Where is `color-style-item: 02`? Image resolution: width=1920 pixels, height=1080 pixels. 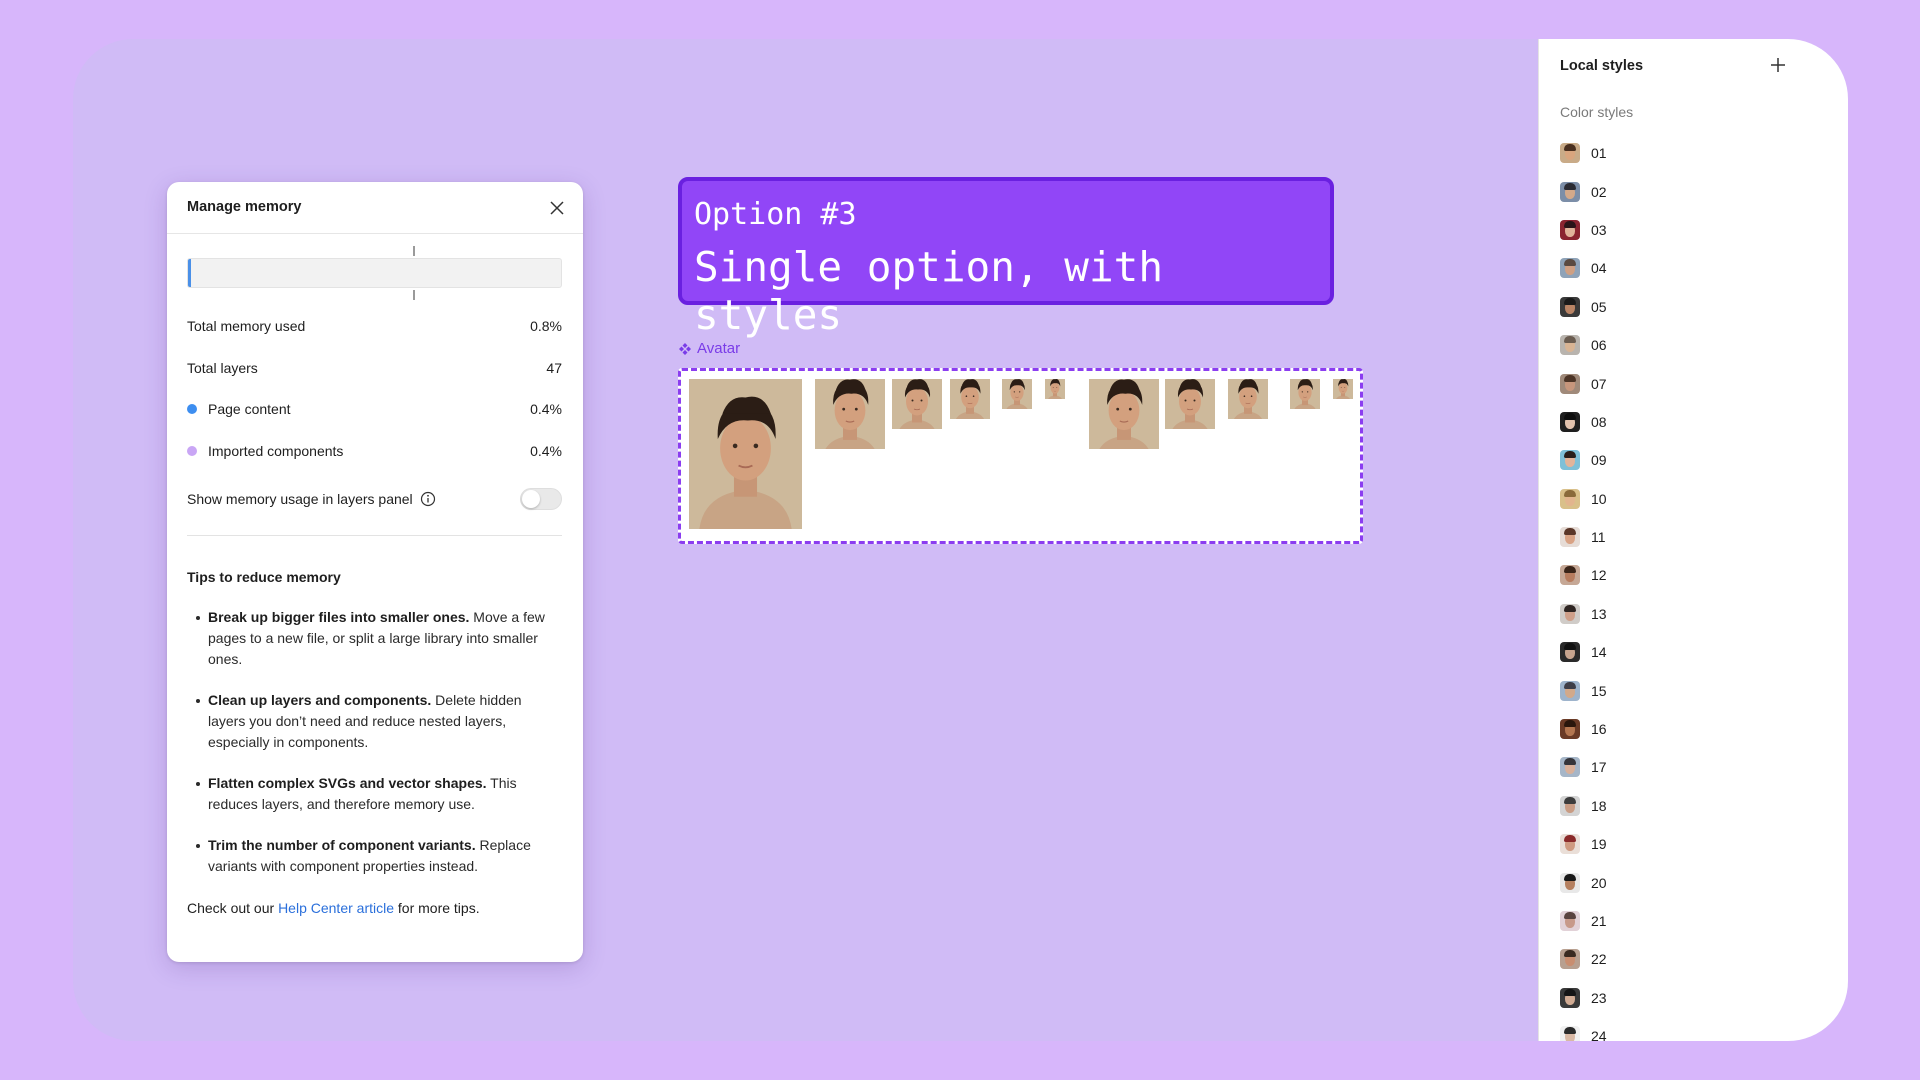
color-style-item: 02 is located at coordinates (1690, 191).